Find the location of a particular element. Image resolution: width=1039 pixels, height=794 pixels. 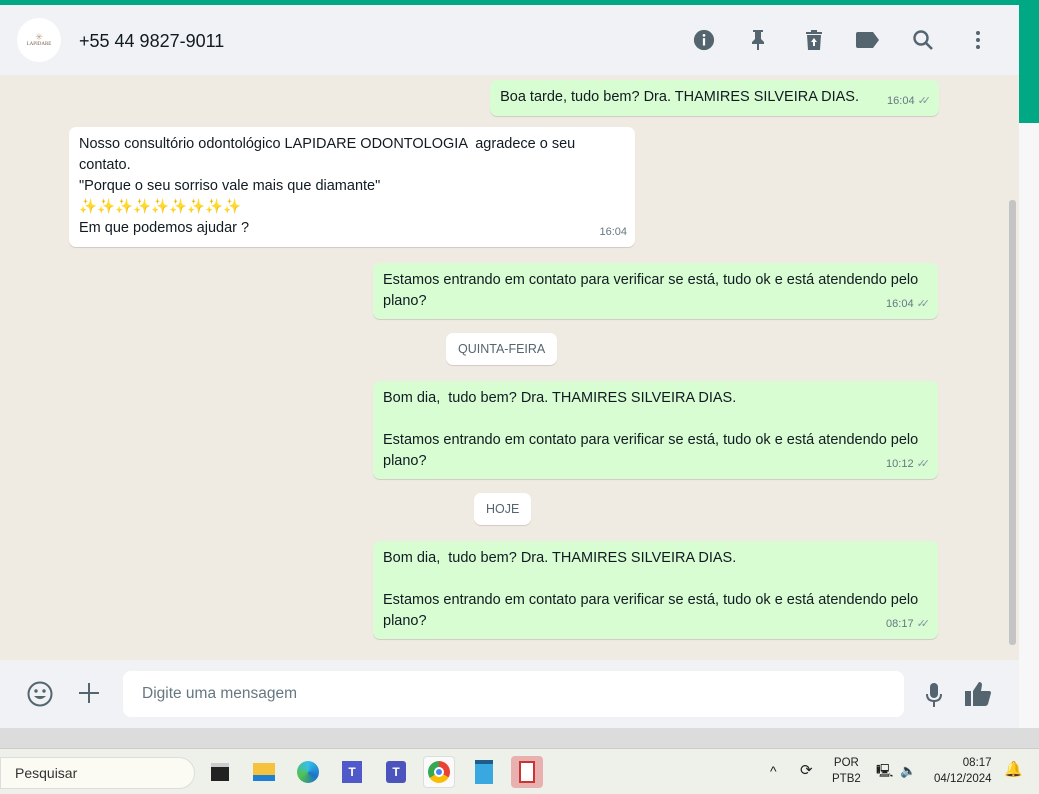

message-time: 10:12 is located at coordinates (900, 464).